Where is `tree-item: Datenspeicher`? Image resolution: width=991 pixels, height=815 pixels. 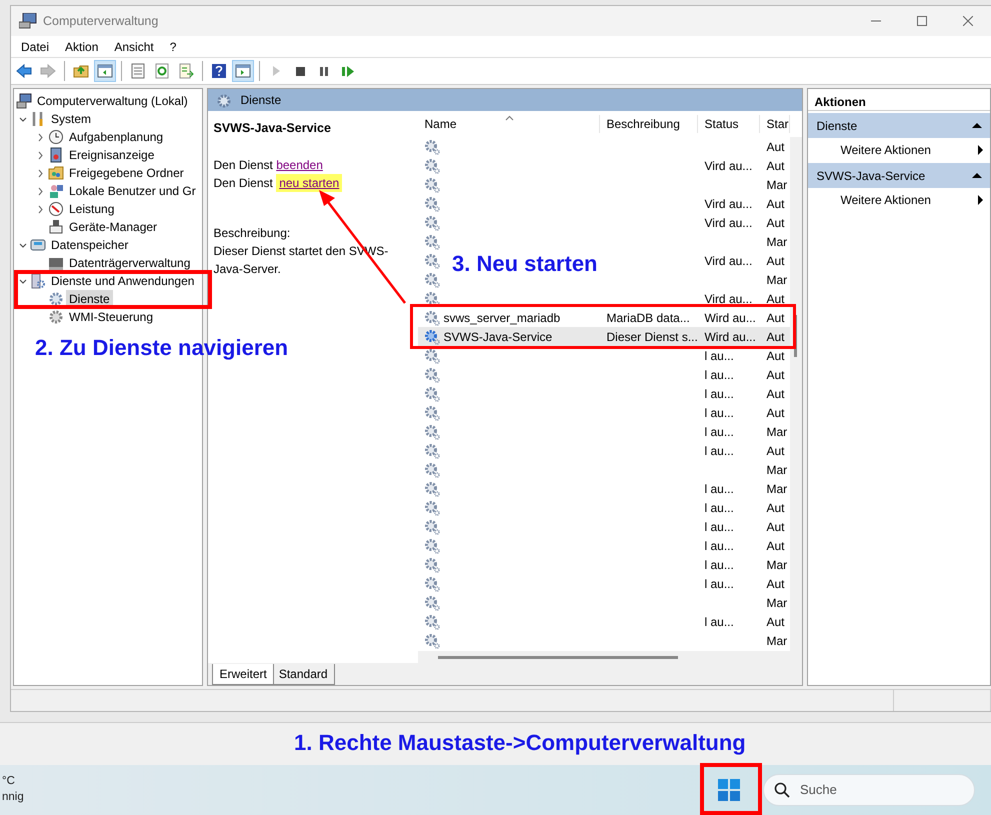
tree-item: Datenspeicher is located at coordinates (90, 245).